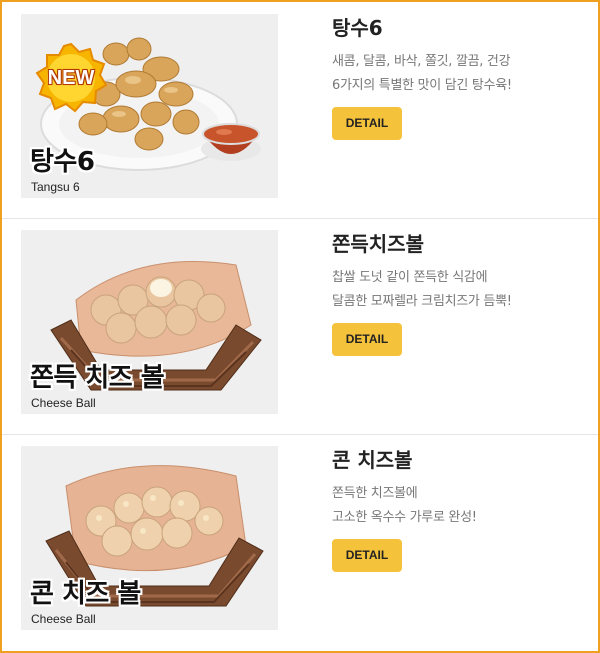 The image size is (600, 653). I want to click on description-line: 고소한 옥수수 가루로 완성!, so click(404, 517).